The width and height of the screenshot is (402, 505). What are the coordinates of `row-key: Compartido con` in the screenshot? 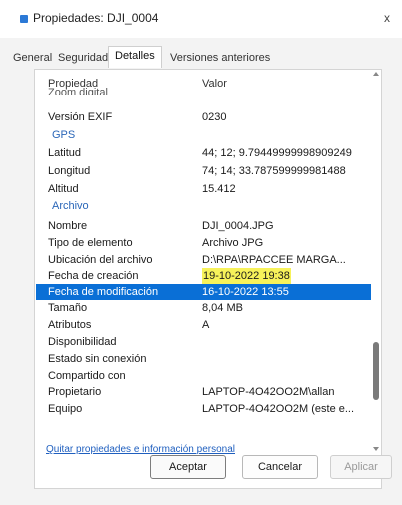 It's located at (87, 376).